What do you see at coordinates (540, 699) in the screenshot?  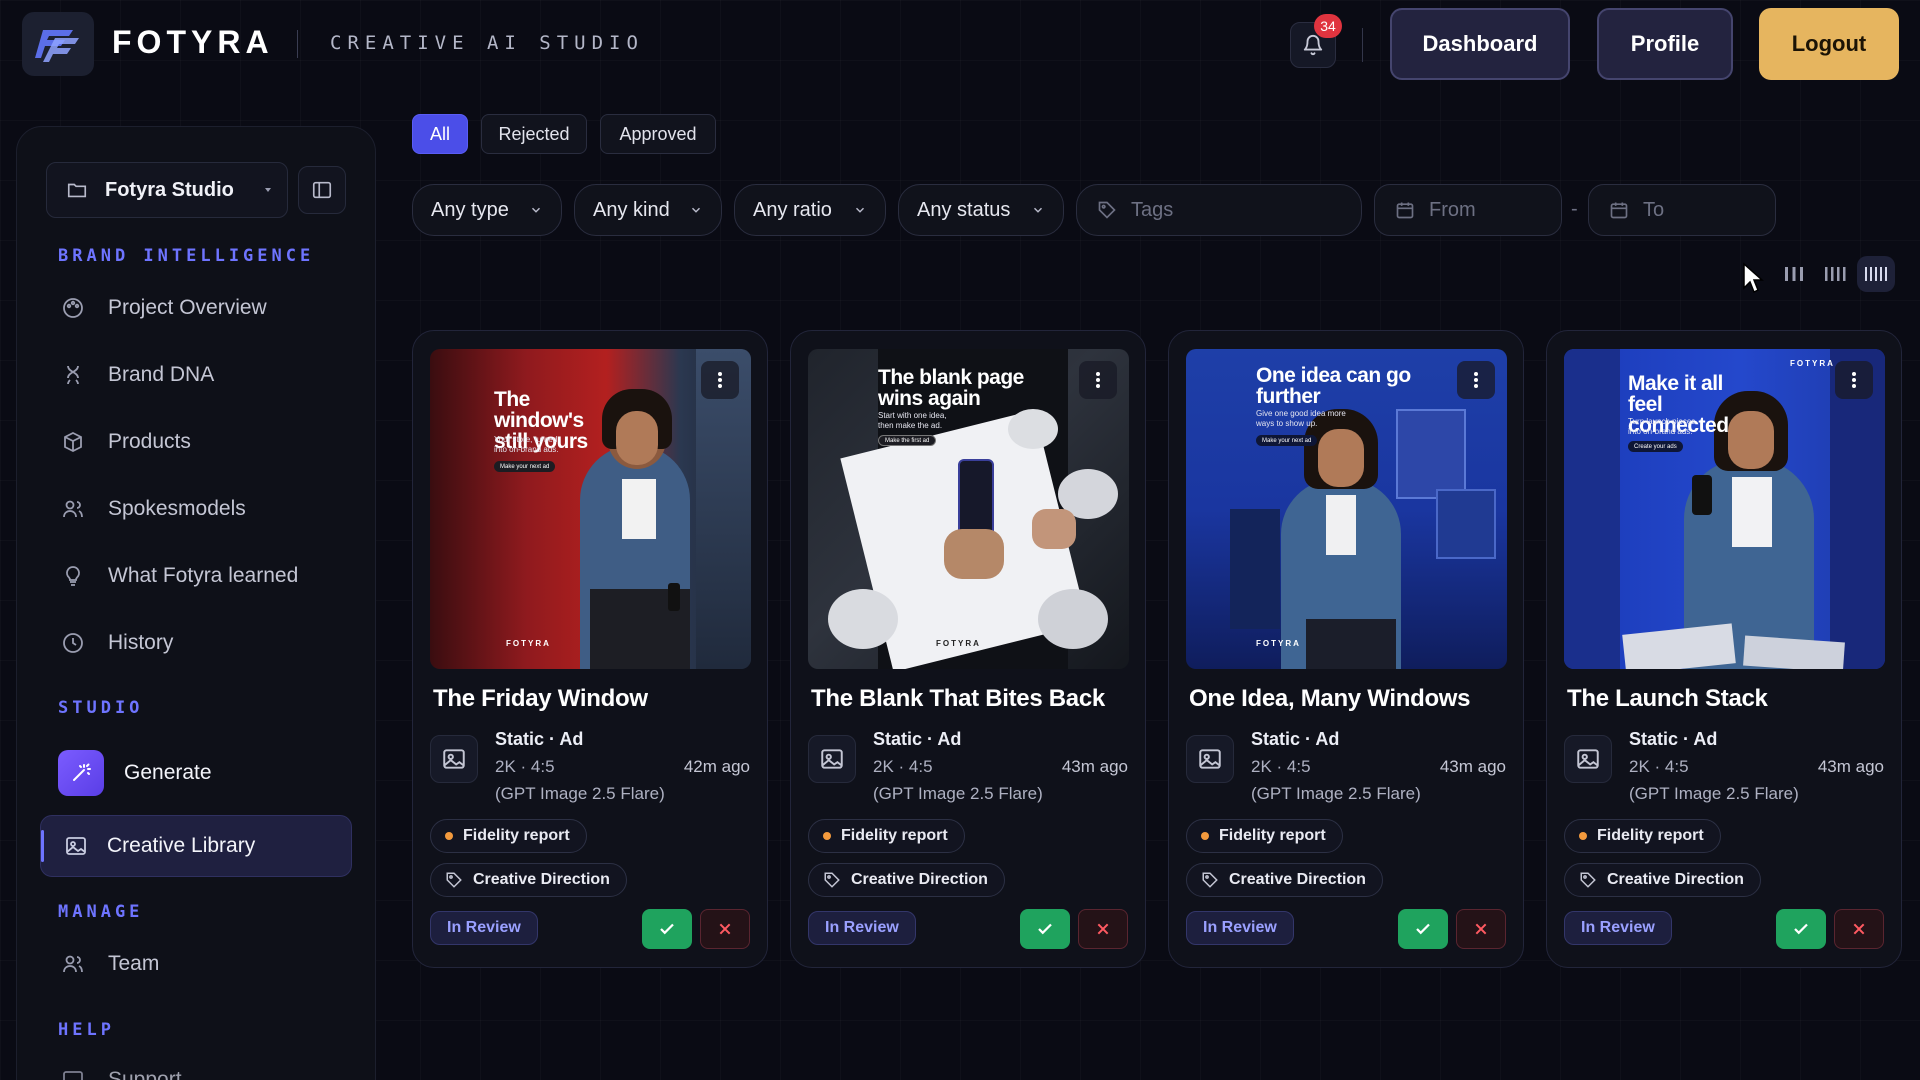 I see `card-title: The Friday Window` at bounding box center [540, 699].